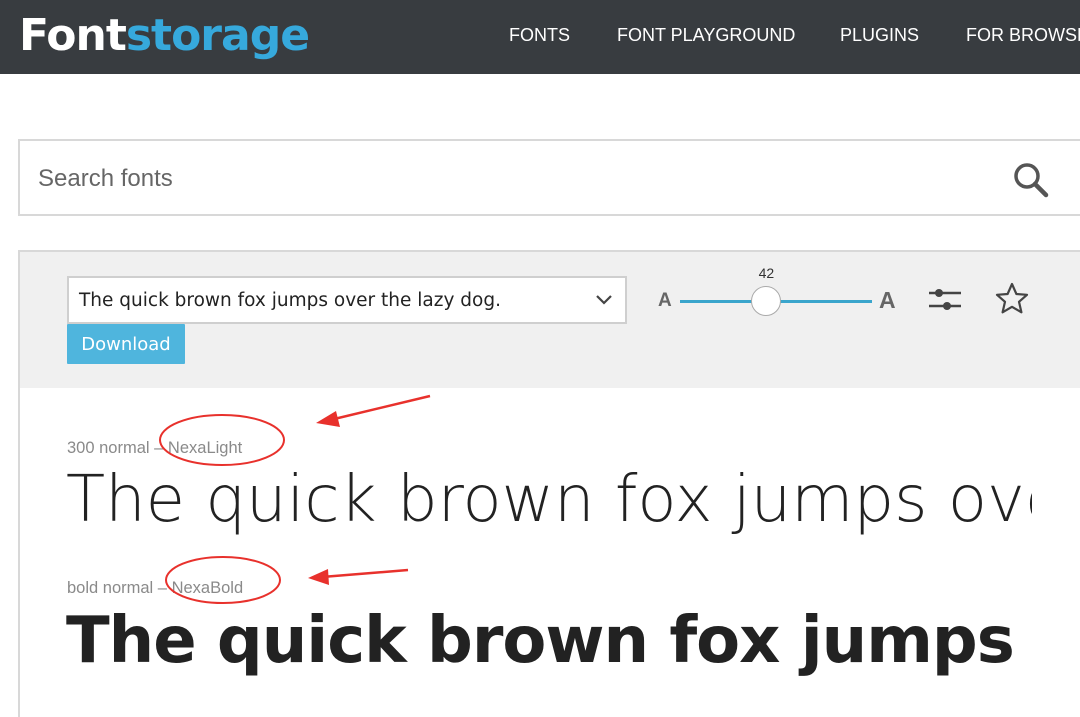  Describe the element at coordinates (706, 35) in the screenshot. I see `nav-item-font-playground: FONT PLAYGROUND` at that location.